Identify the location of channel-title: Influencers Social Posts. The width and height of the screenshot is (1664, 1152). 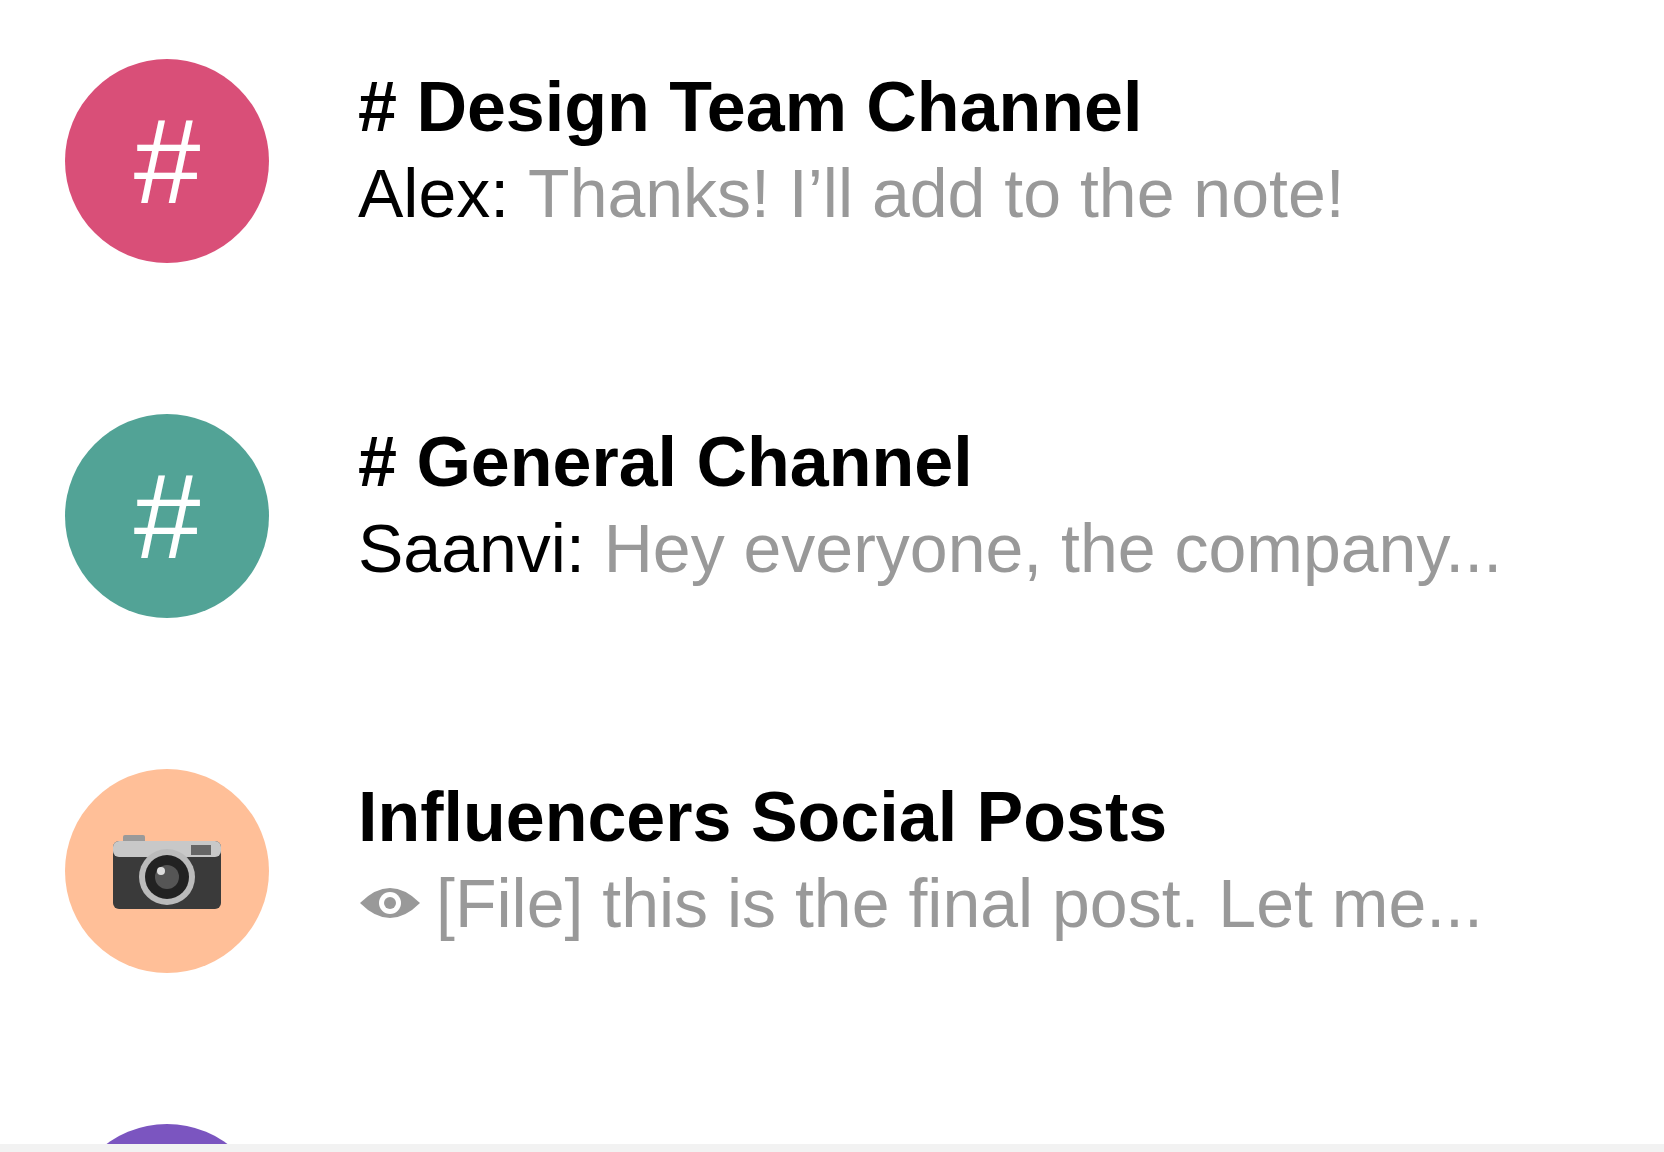
(920, 817).